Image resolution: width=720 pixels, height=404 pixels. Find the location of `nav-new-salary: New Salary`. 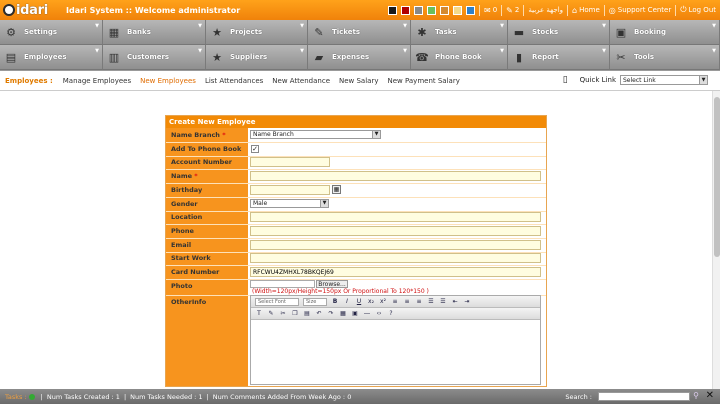

nav-new-salary: New Salary is located at coordinates (358, 81).